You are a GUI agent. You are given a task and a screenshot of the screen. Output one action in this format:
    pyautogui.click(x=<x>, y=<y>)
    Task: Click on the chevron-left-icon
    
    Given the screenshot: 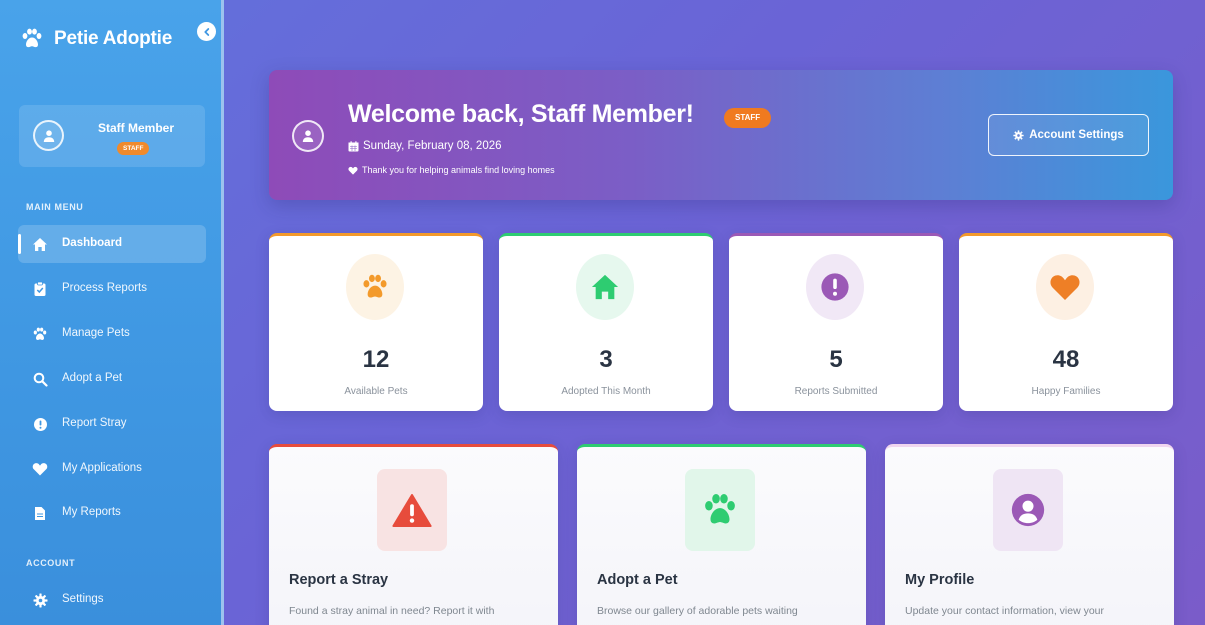 What is the action you would take?
    pyautogui.click(x=206, y=31)
    